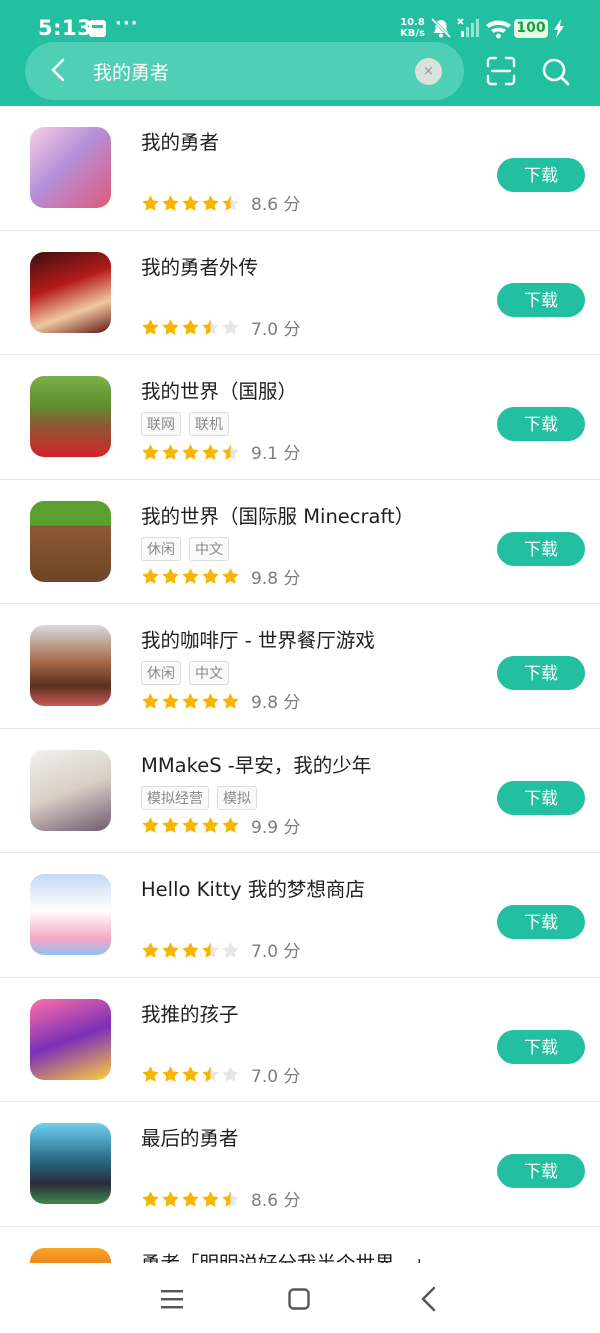  I want to click on app-score: 7.0 分, so click(276, 952).